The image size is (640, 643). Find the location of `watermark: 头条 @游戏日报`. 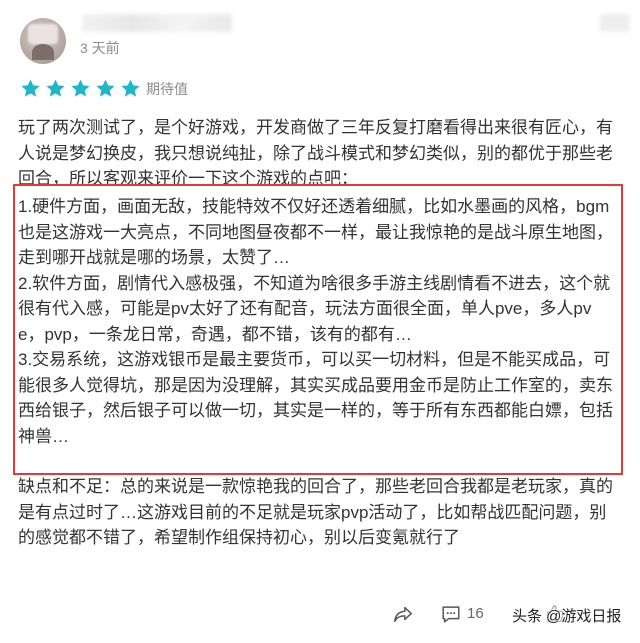

watermark: 头条 @游戏日报 is located at coordinates (567, 616).